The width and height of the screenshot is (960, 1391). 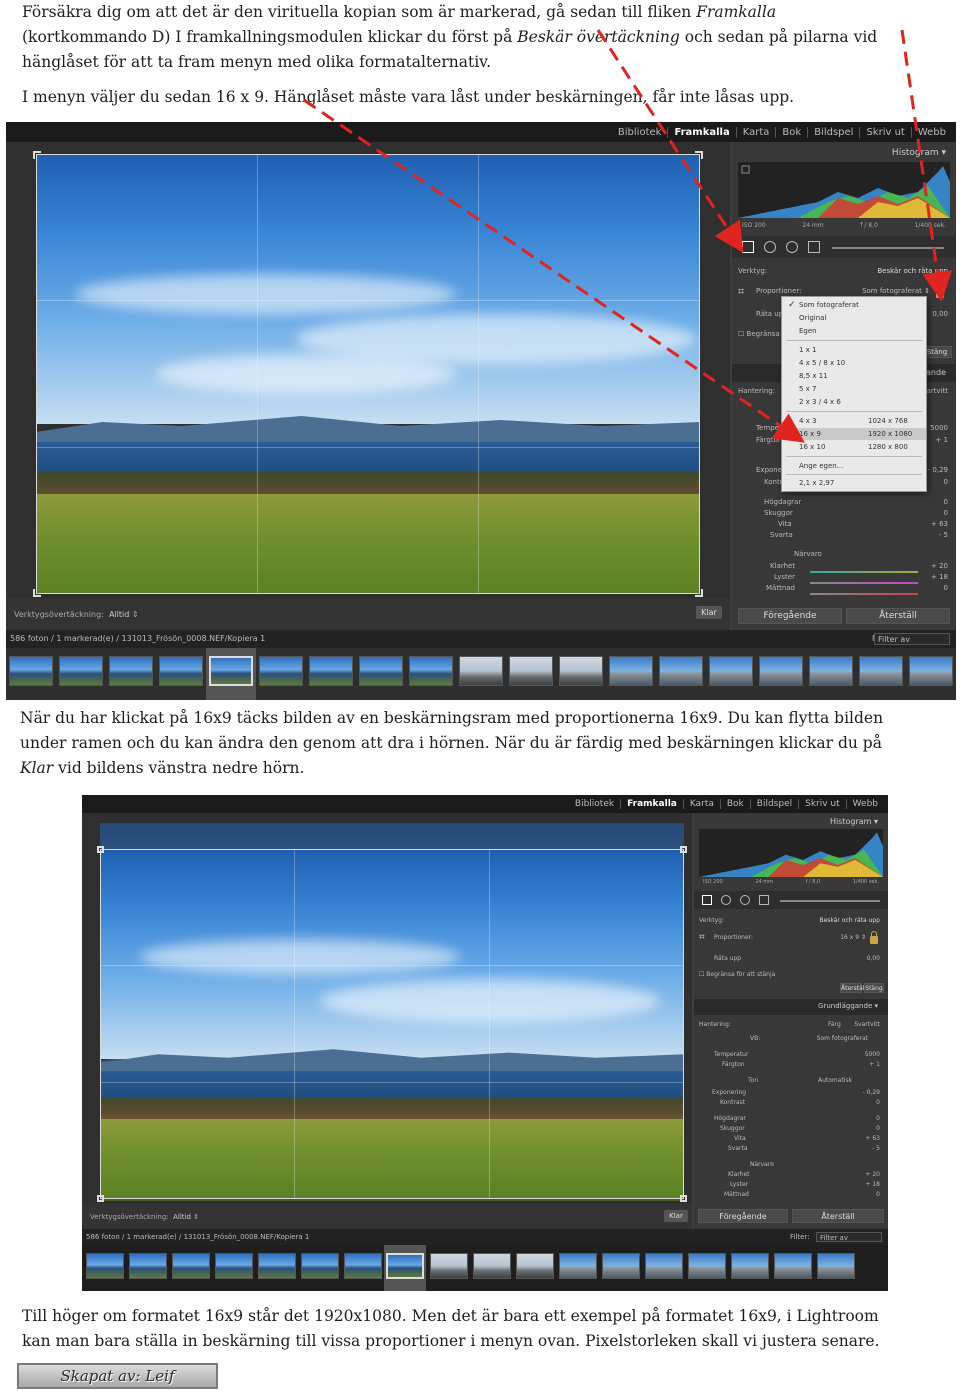 What do you see at coordinates (838, 1216) in the screenshot?
I see `reset-button-2: Återställ` at bounding box center [838, 1216].